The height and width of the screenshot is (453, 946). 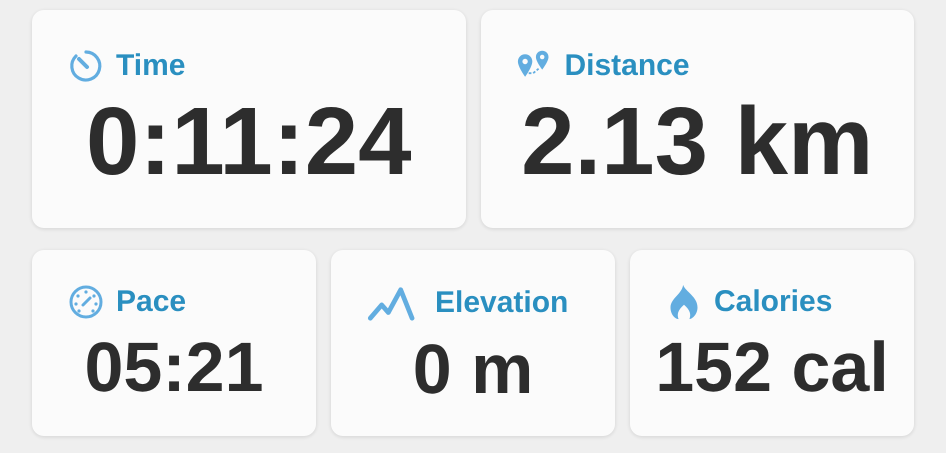 What do you see at coordinates (501, 303) in the screenshot?
I see `stat-label: Elevation` at bounding box center [501, 303].